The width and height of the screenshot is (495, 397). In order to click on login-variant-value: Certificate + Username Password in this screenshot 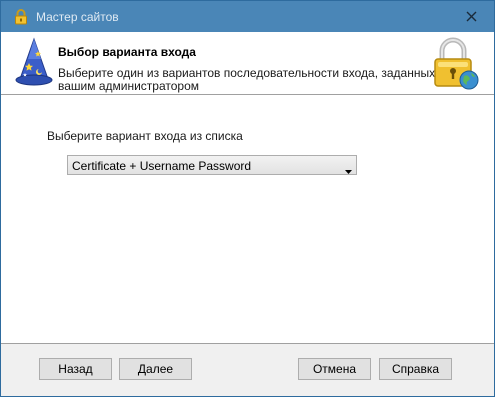, I will do `click(162, 166)`.